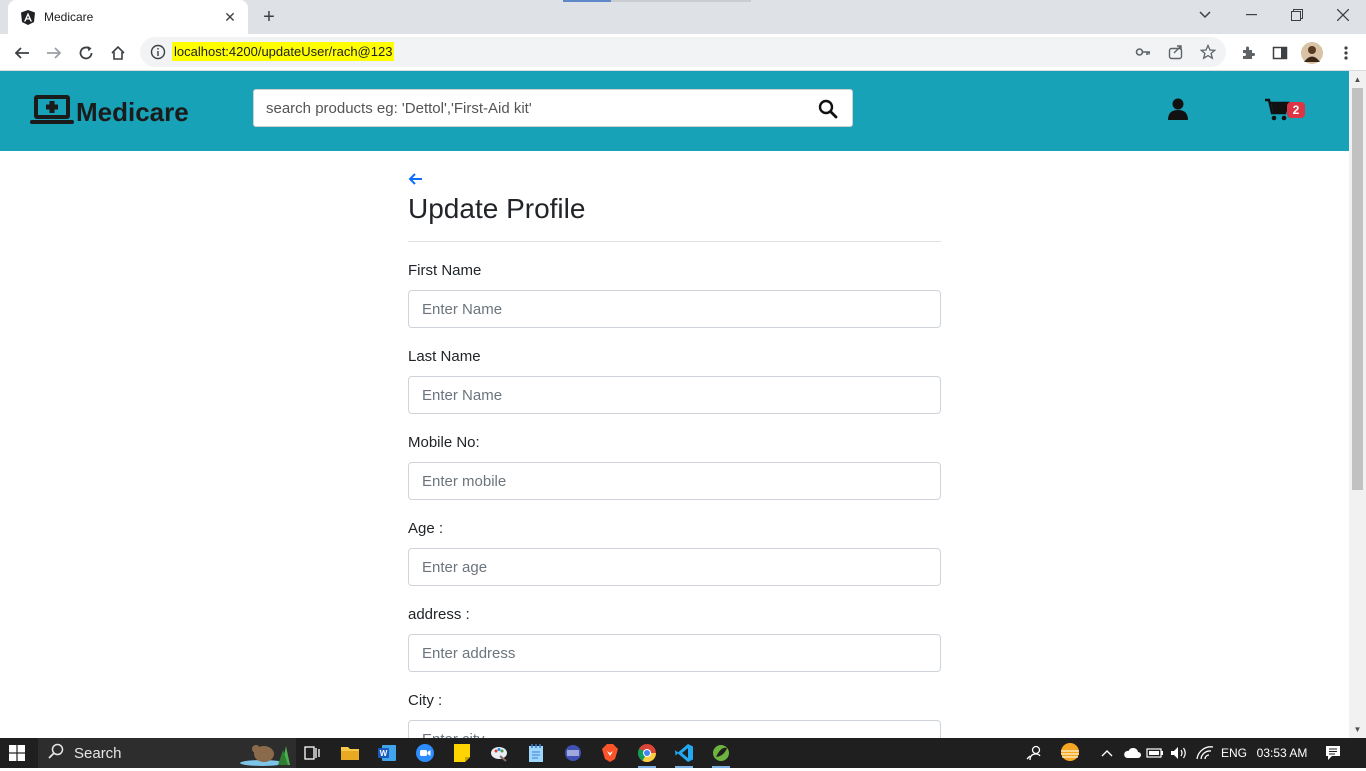 This screenshot has height=771, width=1366. Describe the element at coordinates (1333, 753) in the screenshot. I see `notifications-icon` at that location.